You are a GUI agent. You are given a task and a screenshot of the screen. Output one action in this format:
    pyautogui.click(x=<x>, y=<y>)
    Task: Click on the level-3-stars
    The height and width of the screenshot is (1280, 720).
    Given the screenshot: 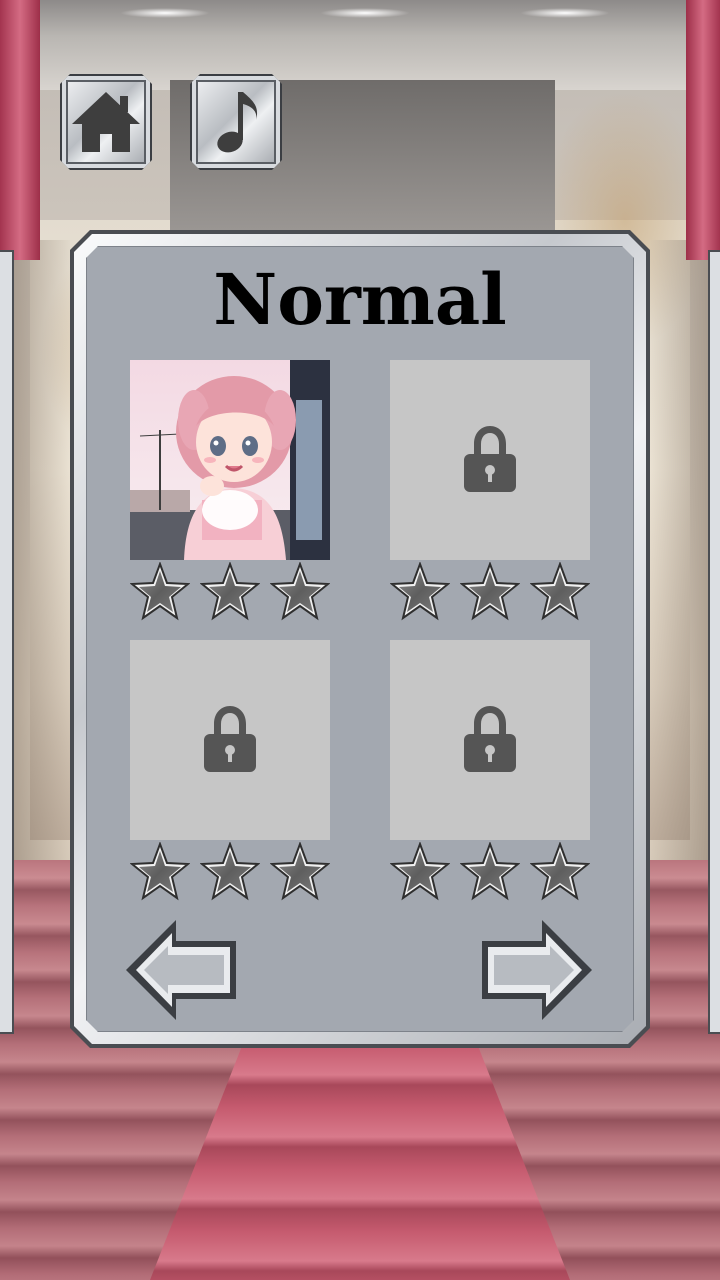 What is the action you would take?
    pyautogui.click(x=230, y=872)
    